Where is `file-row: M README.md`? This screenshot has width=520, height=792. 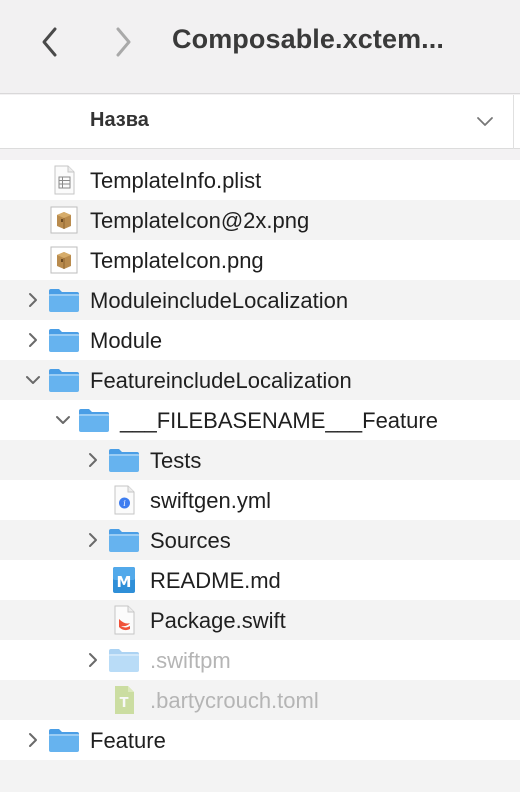
file-row: M README.md is located at coordinates (260, 580).